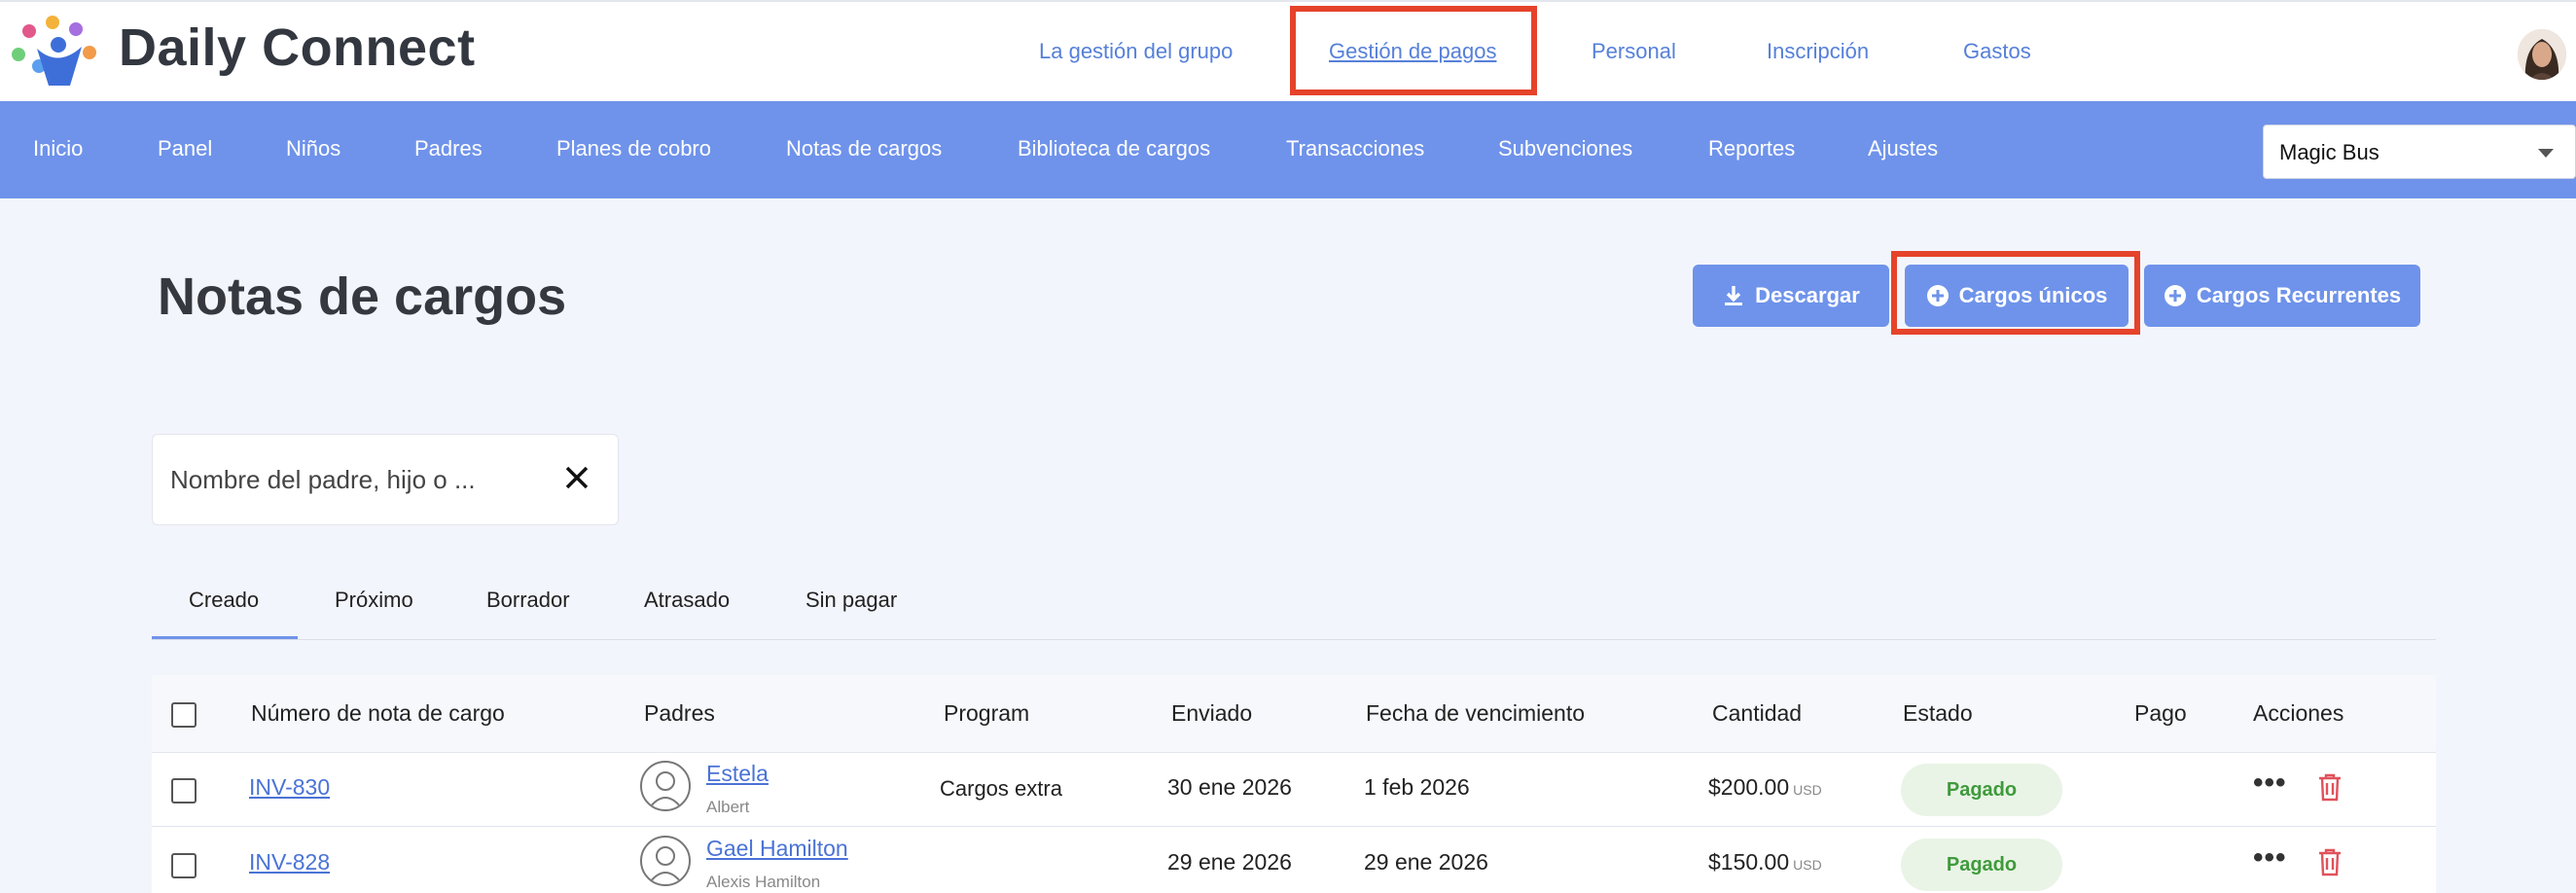  What do you see at coordinates (313, 148) in the screenshot?
I see `nav-item-children: Niños` at bounding box center [313, 148].